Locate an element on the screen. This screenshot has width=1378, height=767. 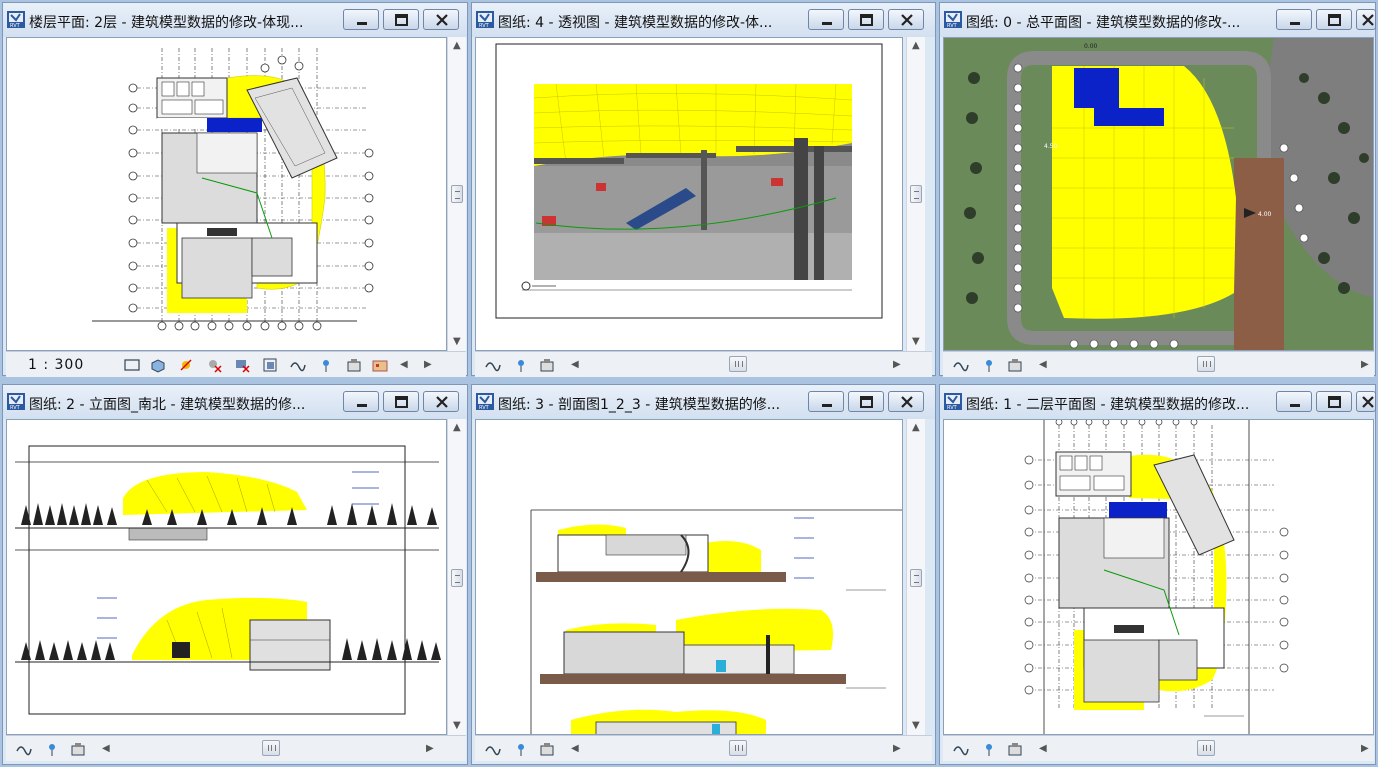
sheet-canvas: 4.00 0.00 4.50 is located at coordinates (1158, 194).